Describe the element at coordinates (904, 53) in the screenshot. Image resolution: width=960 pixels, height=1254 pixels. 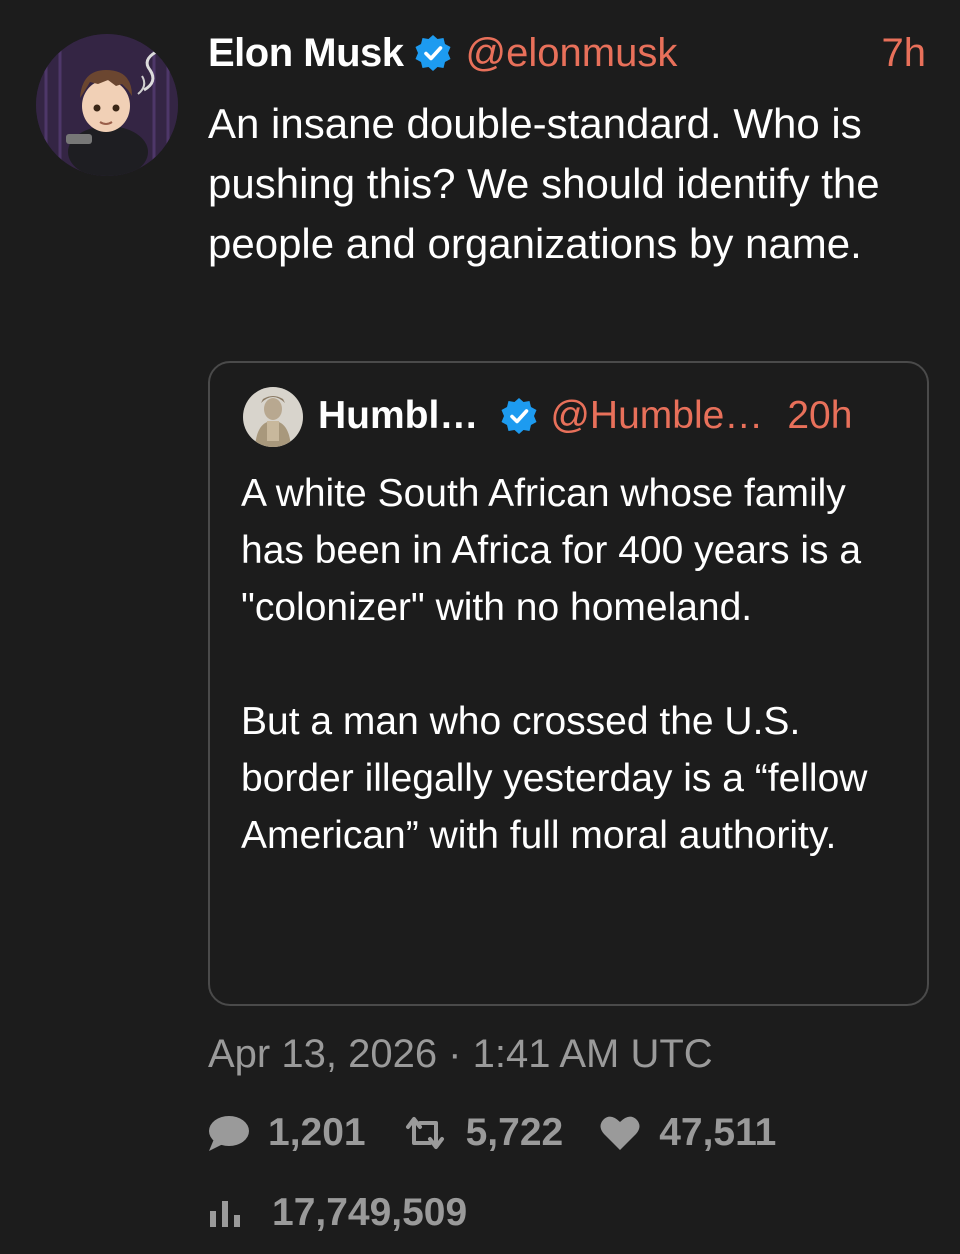
I see `tweet-time: 7h` at that location.